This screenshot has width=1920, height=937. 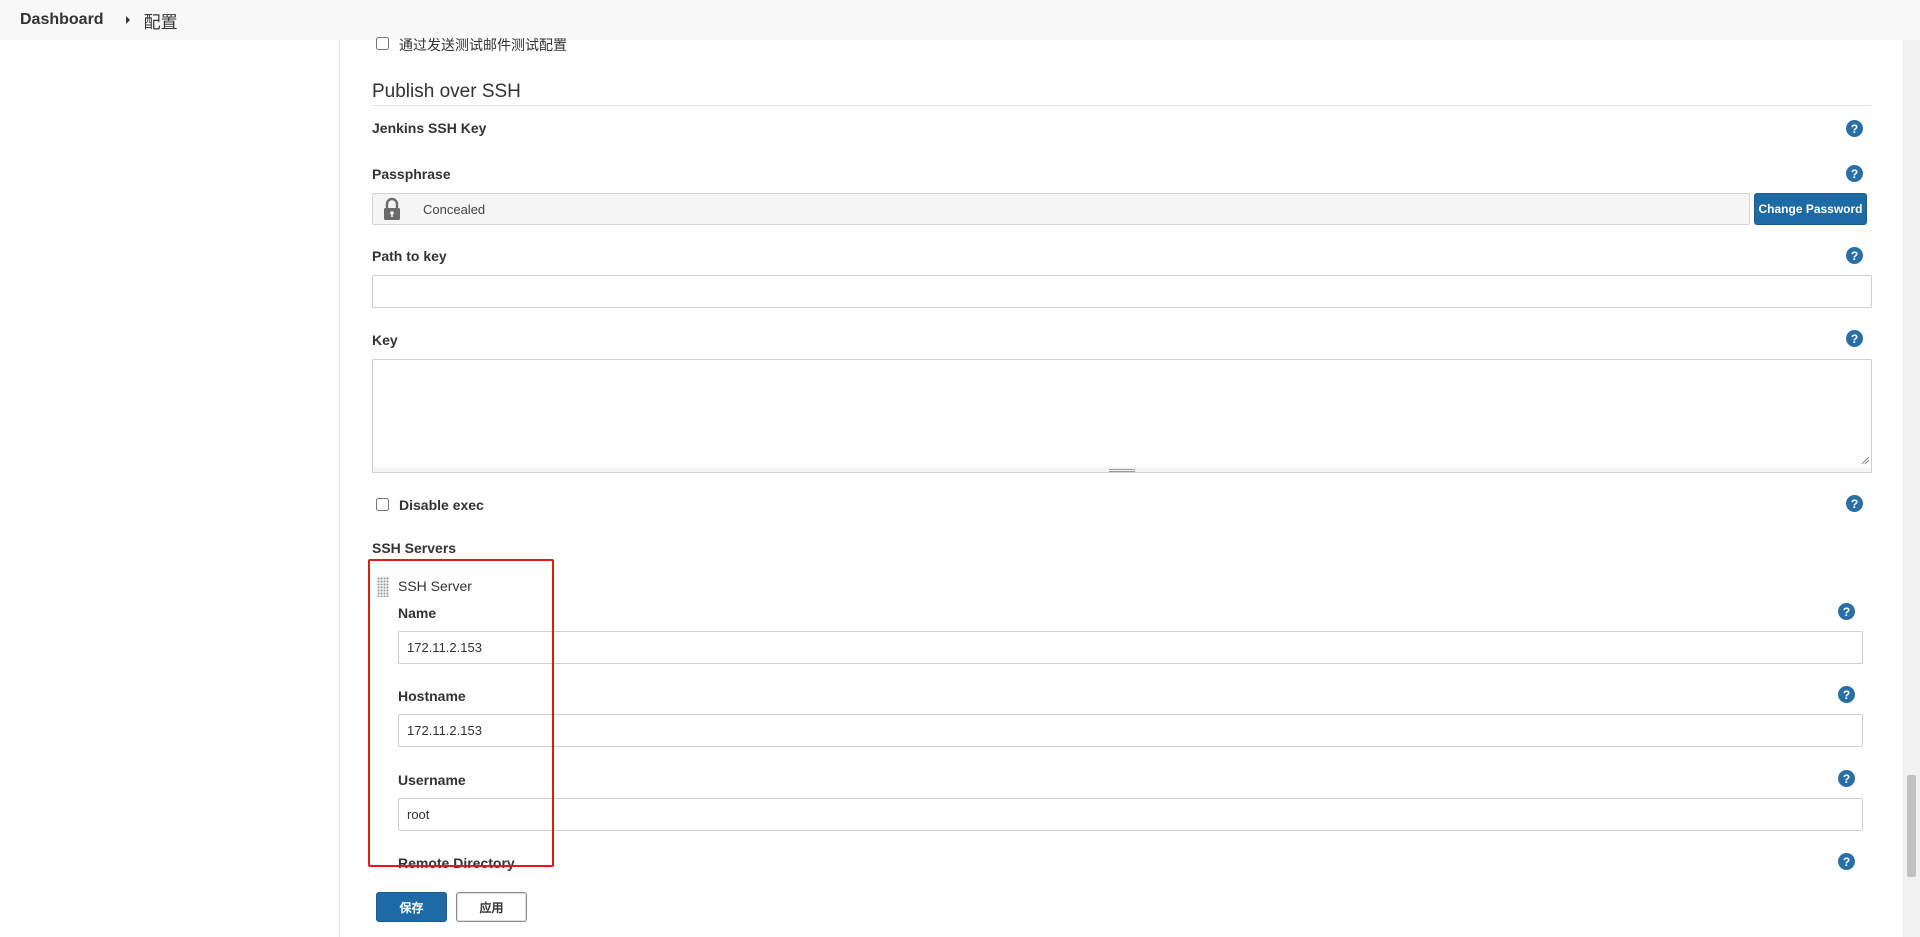 I want to click on section-divider, so click(x=1122, y=105).